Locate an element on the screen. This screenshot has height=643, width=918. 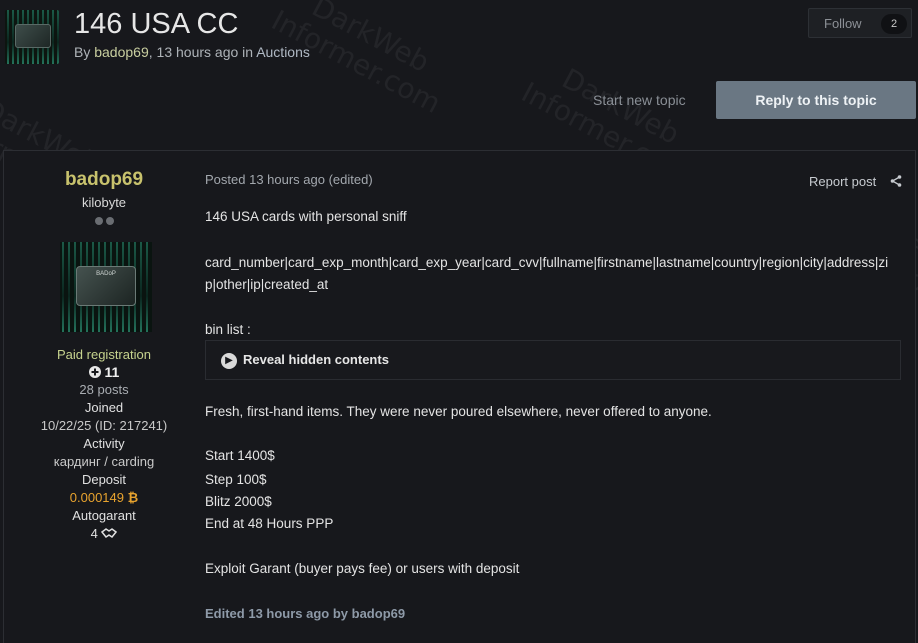
topic-author-avatar is located at coordinates (32, 37).